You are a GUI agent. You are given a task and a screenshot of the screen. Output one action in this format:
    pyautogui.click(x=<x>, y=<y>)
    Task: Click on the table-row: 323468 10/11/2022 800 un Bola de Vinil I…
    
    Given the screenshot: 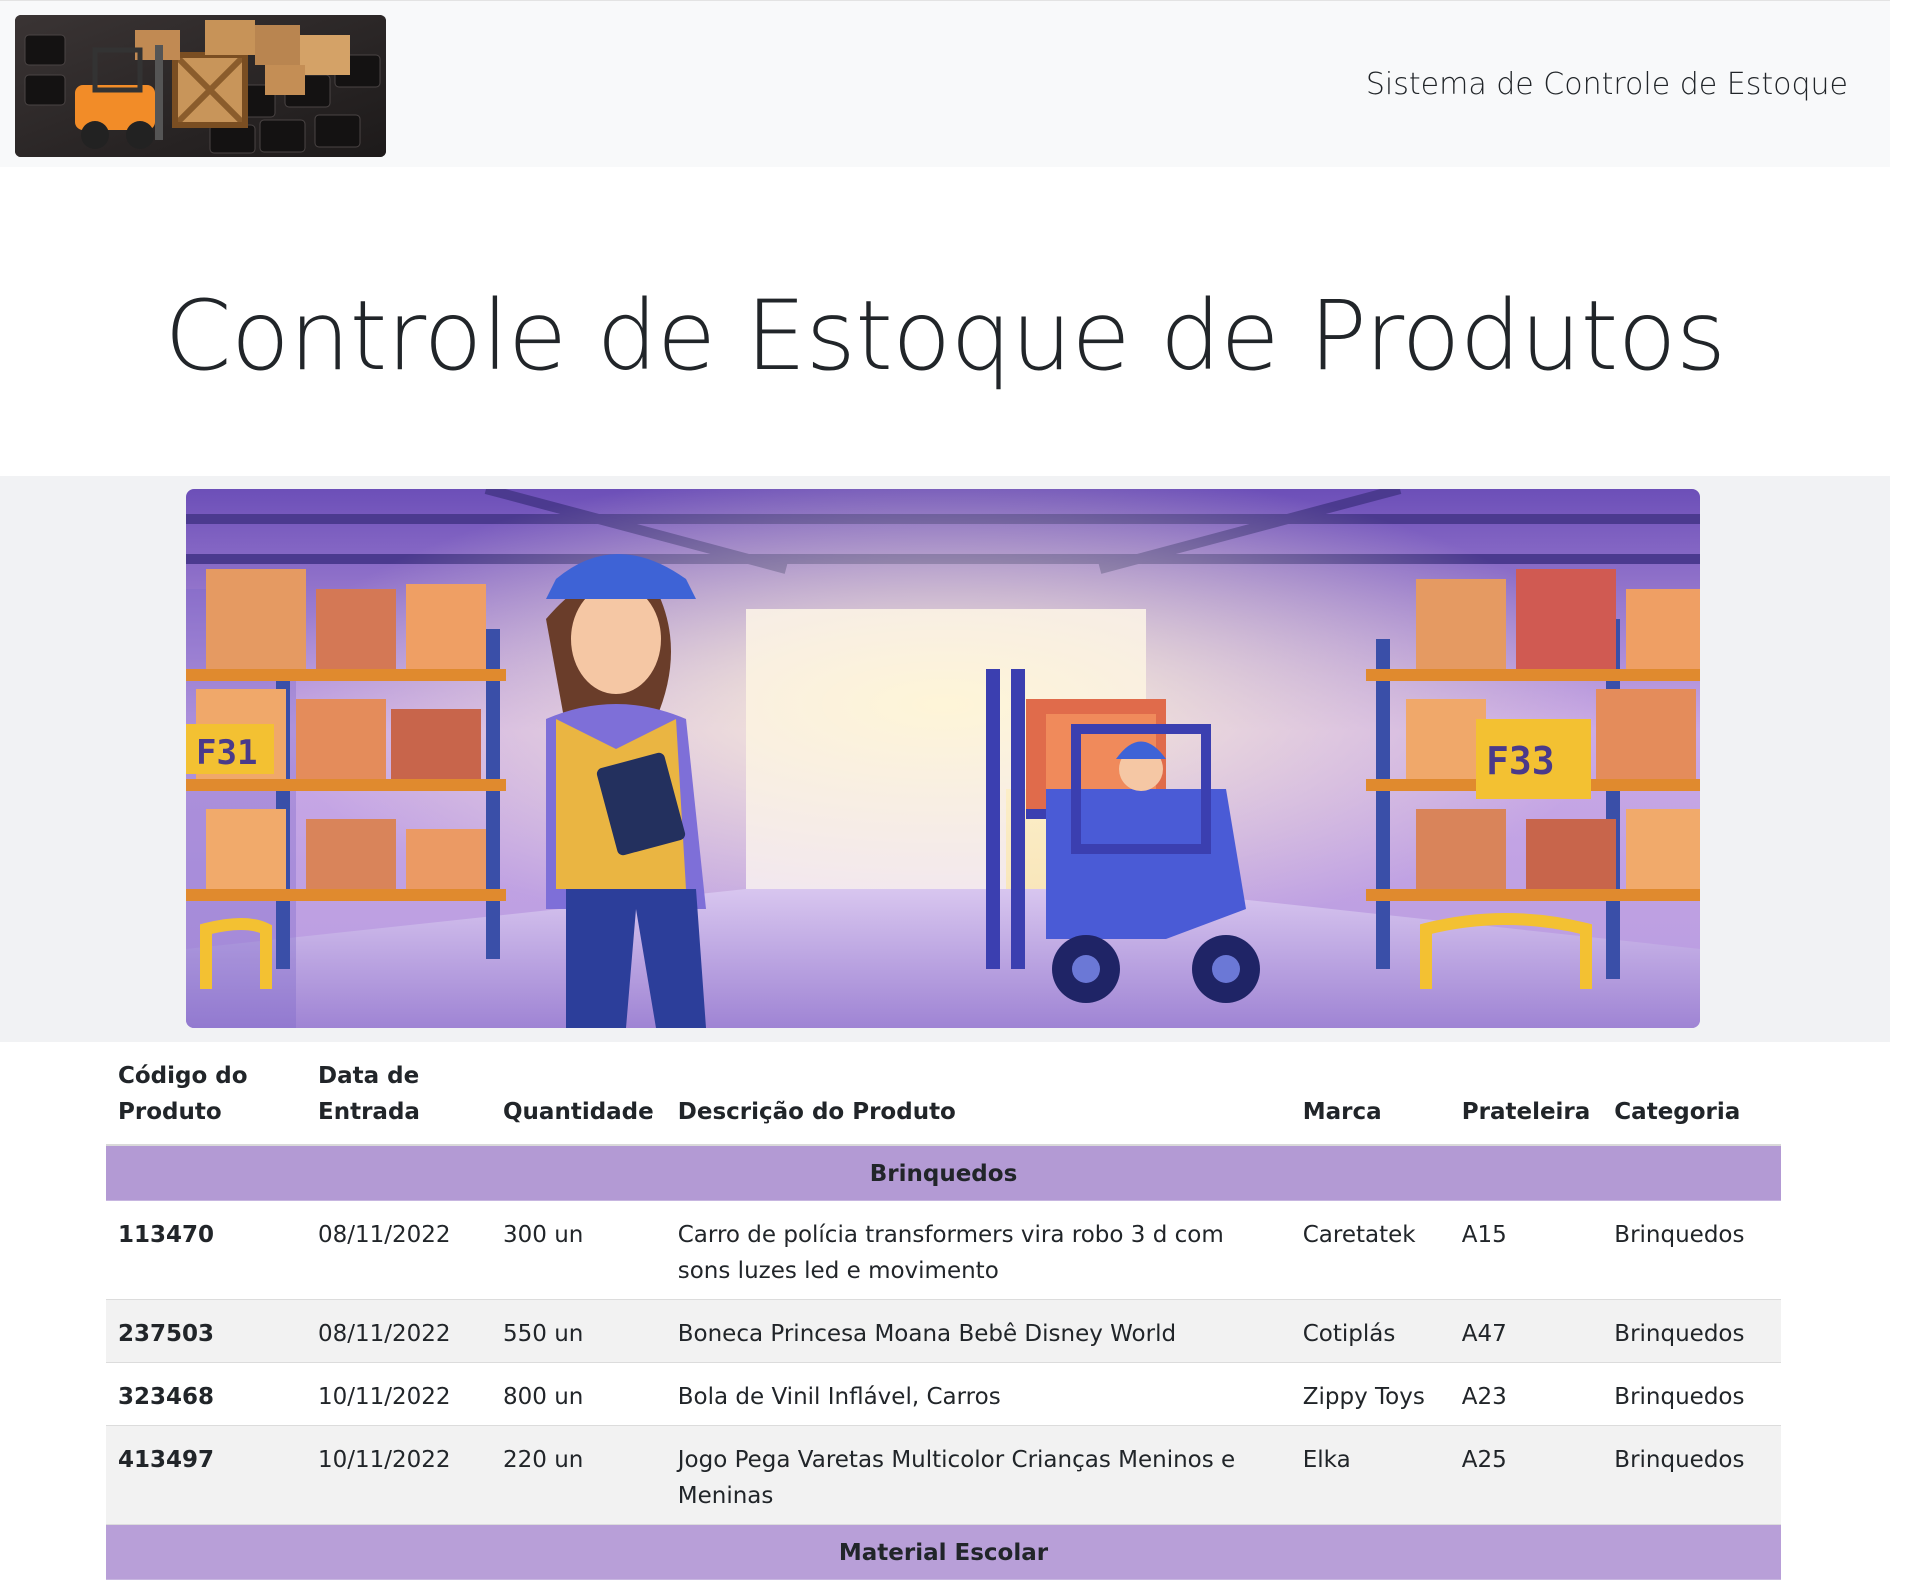 What is the action you would take?
    pyautogui.click(x=943, y=1394)
    